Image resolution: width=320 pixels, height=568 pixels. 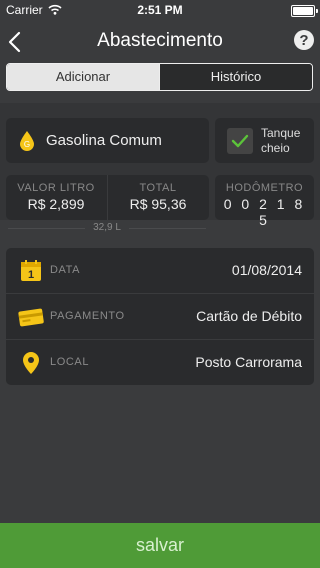 I want to click on total-label: TOTAL, so click(x=158, y=188).